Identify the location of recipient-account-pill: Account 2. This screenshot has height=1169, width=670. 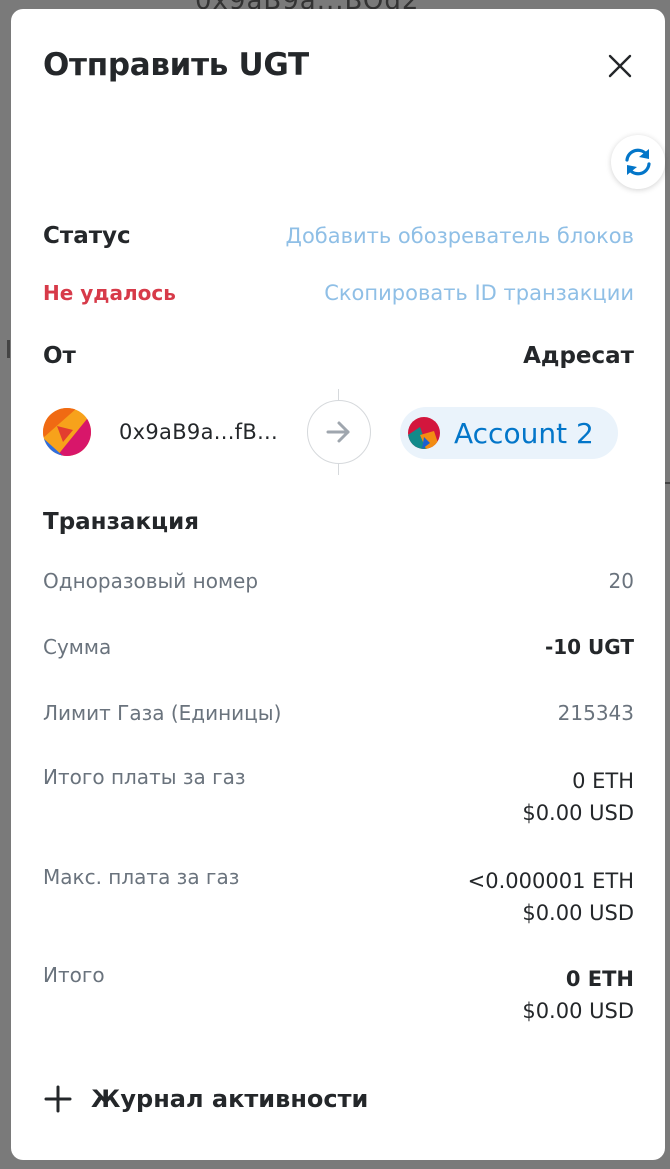
(509, 433).